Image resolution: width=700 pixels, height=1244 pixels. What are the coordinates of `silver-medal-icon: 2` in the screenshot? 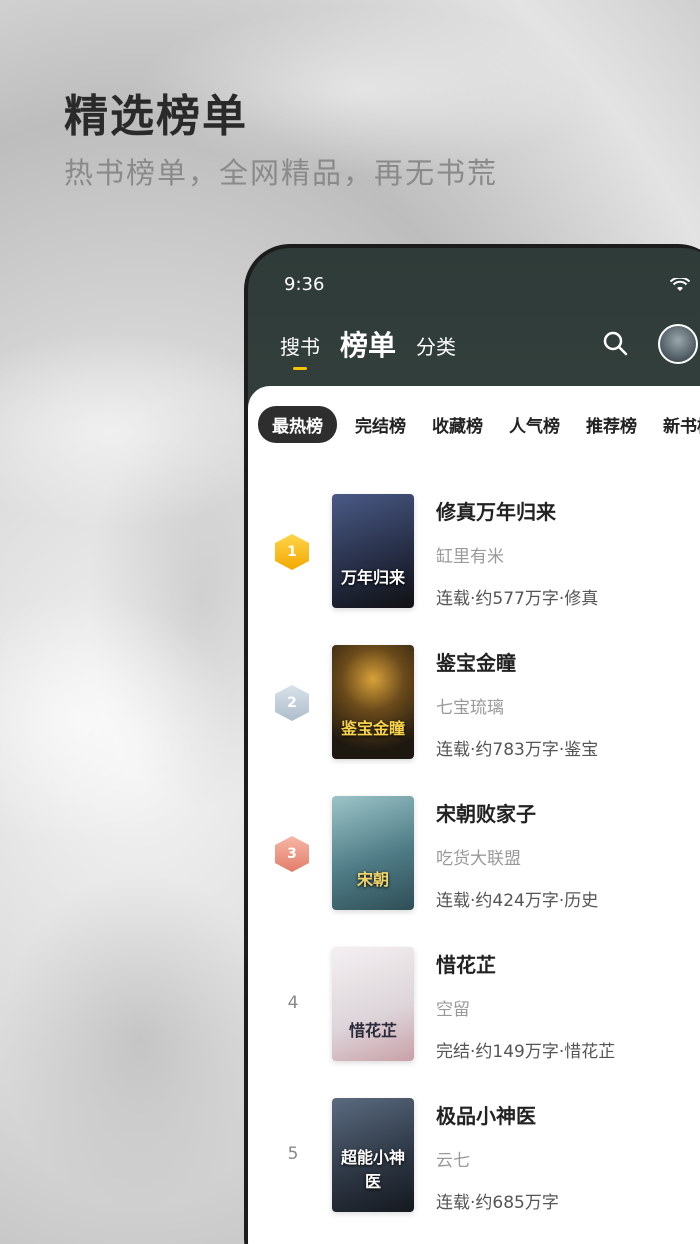 It's located at (292, 703).